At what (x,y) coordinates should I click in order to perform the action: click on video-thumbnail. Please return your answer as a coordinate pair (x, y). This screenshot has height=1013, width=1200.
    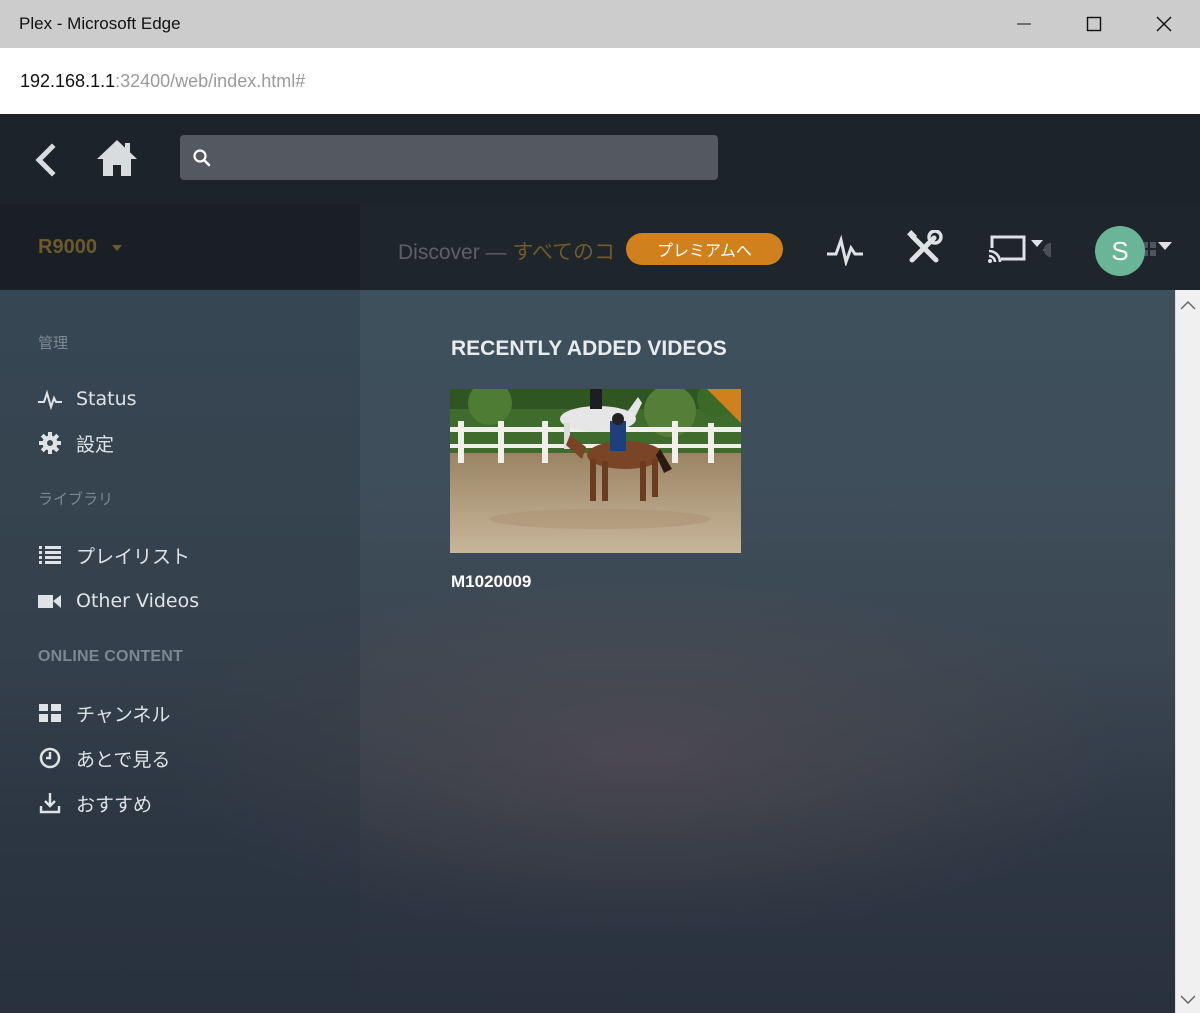
    Looking at the image, I should click on (595, 471).